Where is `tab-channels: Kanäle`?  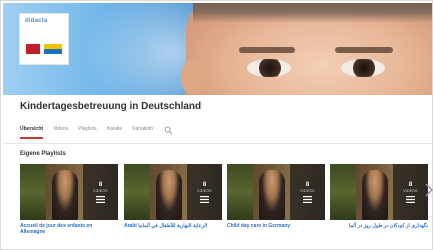 tab-channels: Kanäle is located at coordinates (115, 131).